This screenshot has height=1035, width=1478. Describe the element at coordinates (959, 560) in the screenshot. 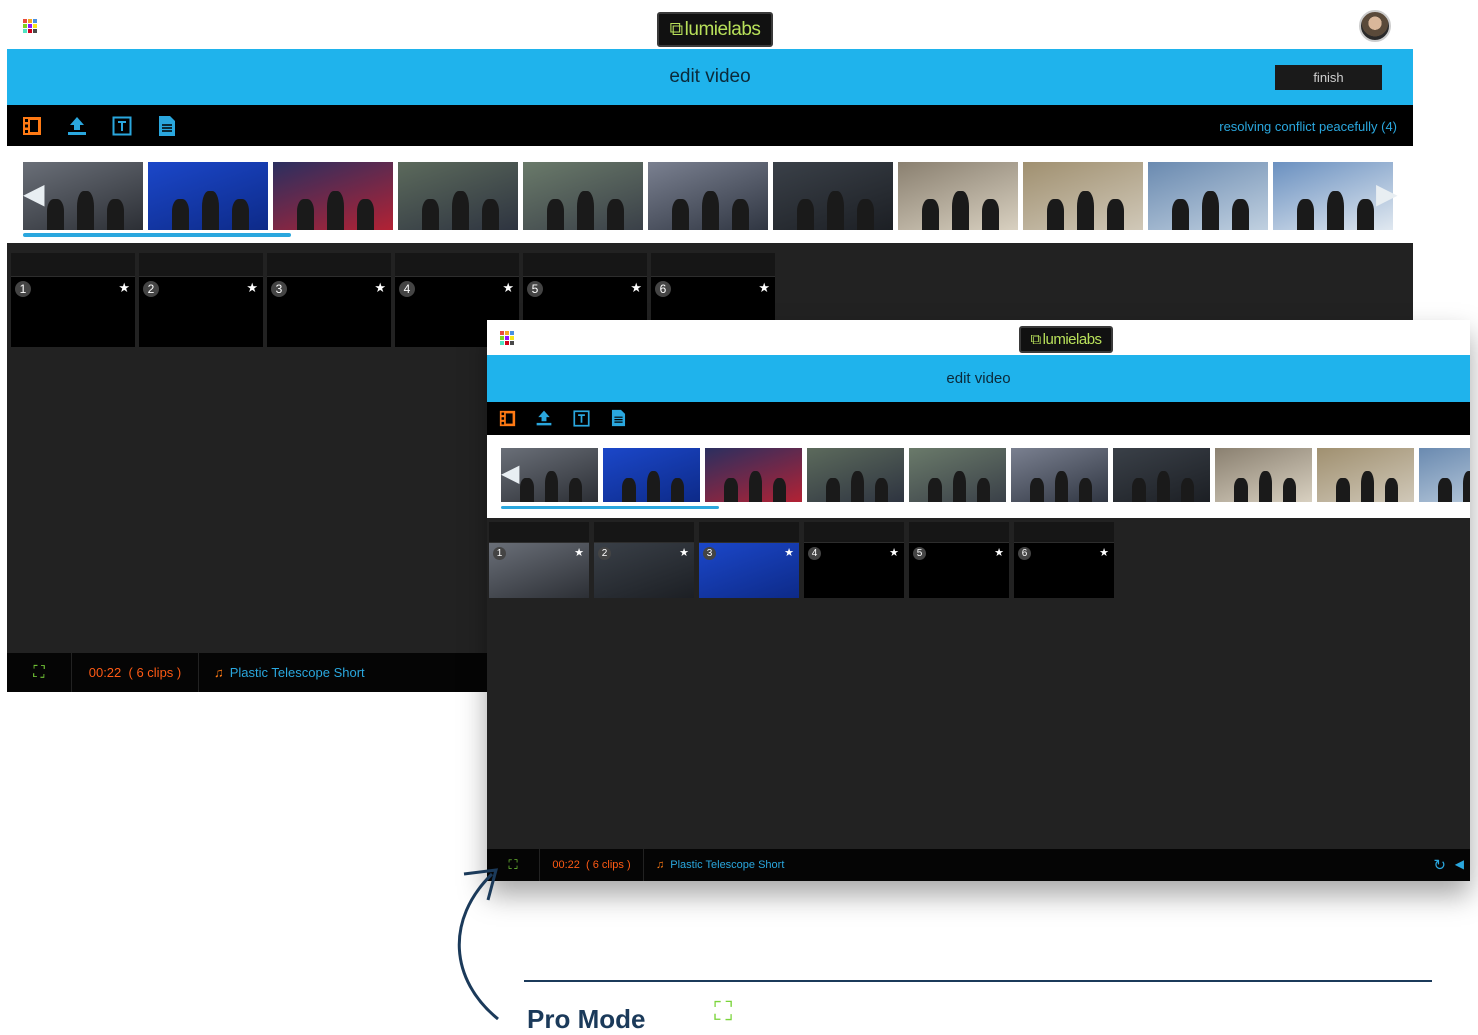

I see `timeline-slot: 5 ★` at that location.